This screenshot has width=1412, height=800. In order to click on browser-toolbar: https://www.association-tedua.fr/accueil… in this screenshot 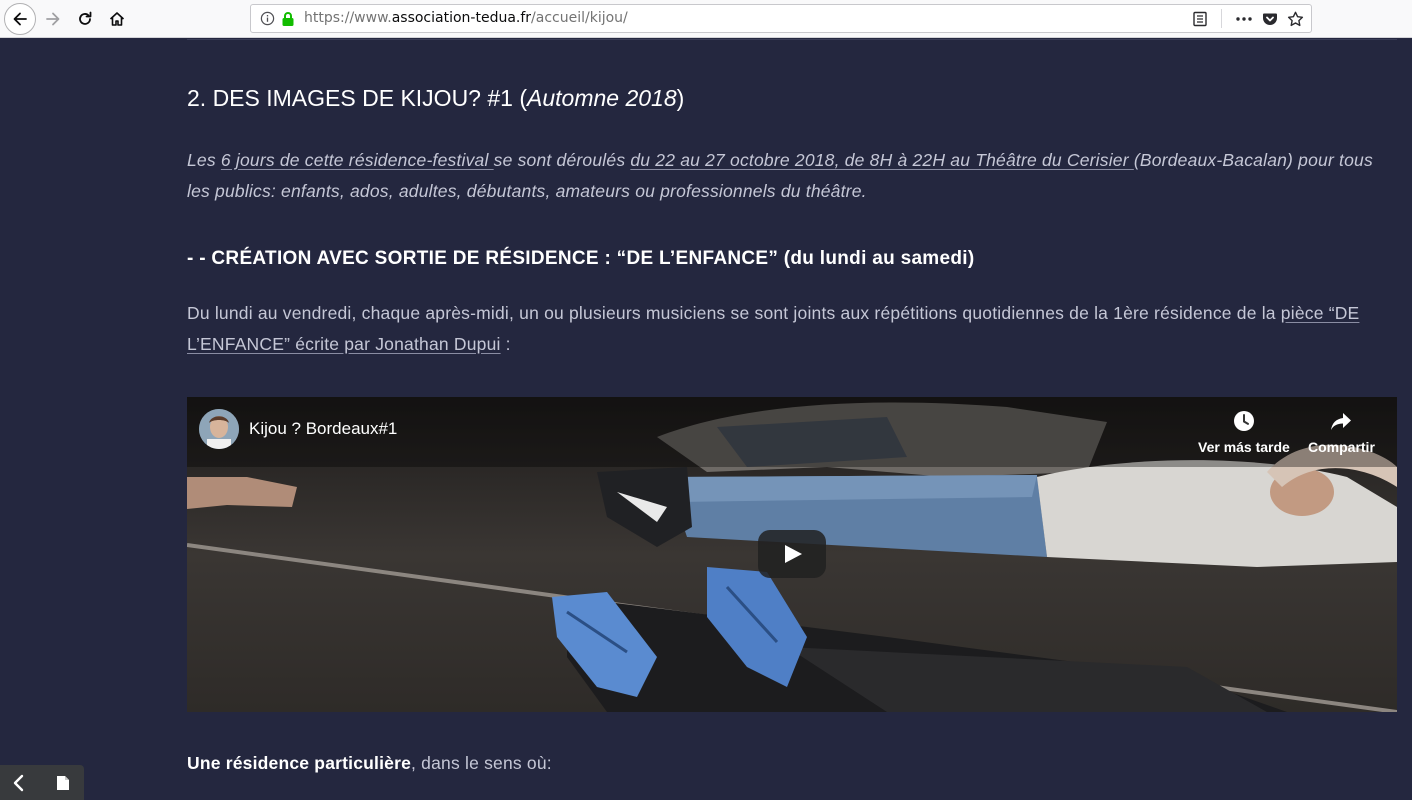, I will do `click(706, 19)`.